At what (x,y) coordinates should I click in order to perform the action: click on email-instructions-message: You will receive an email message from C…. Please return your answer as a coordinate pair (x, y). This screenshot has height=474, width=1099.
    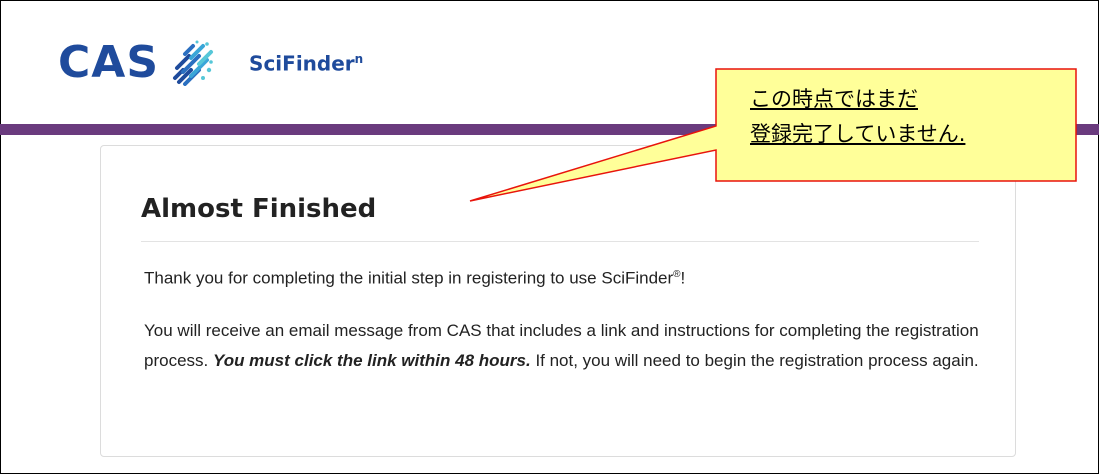
    Looking at the image, I should click on (561, 345).